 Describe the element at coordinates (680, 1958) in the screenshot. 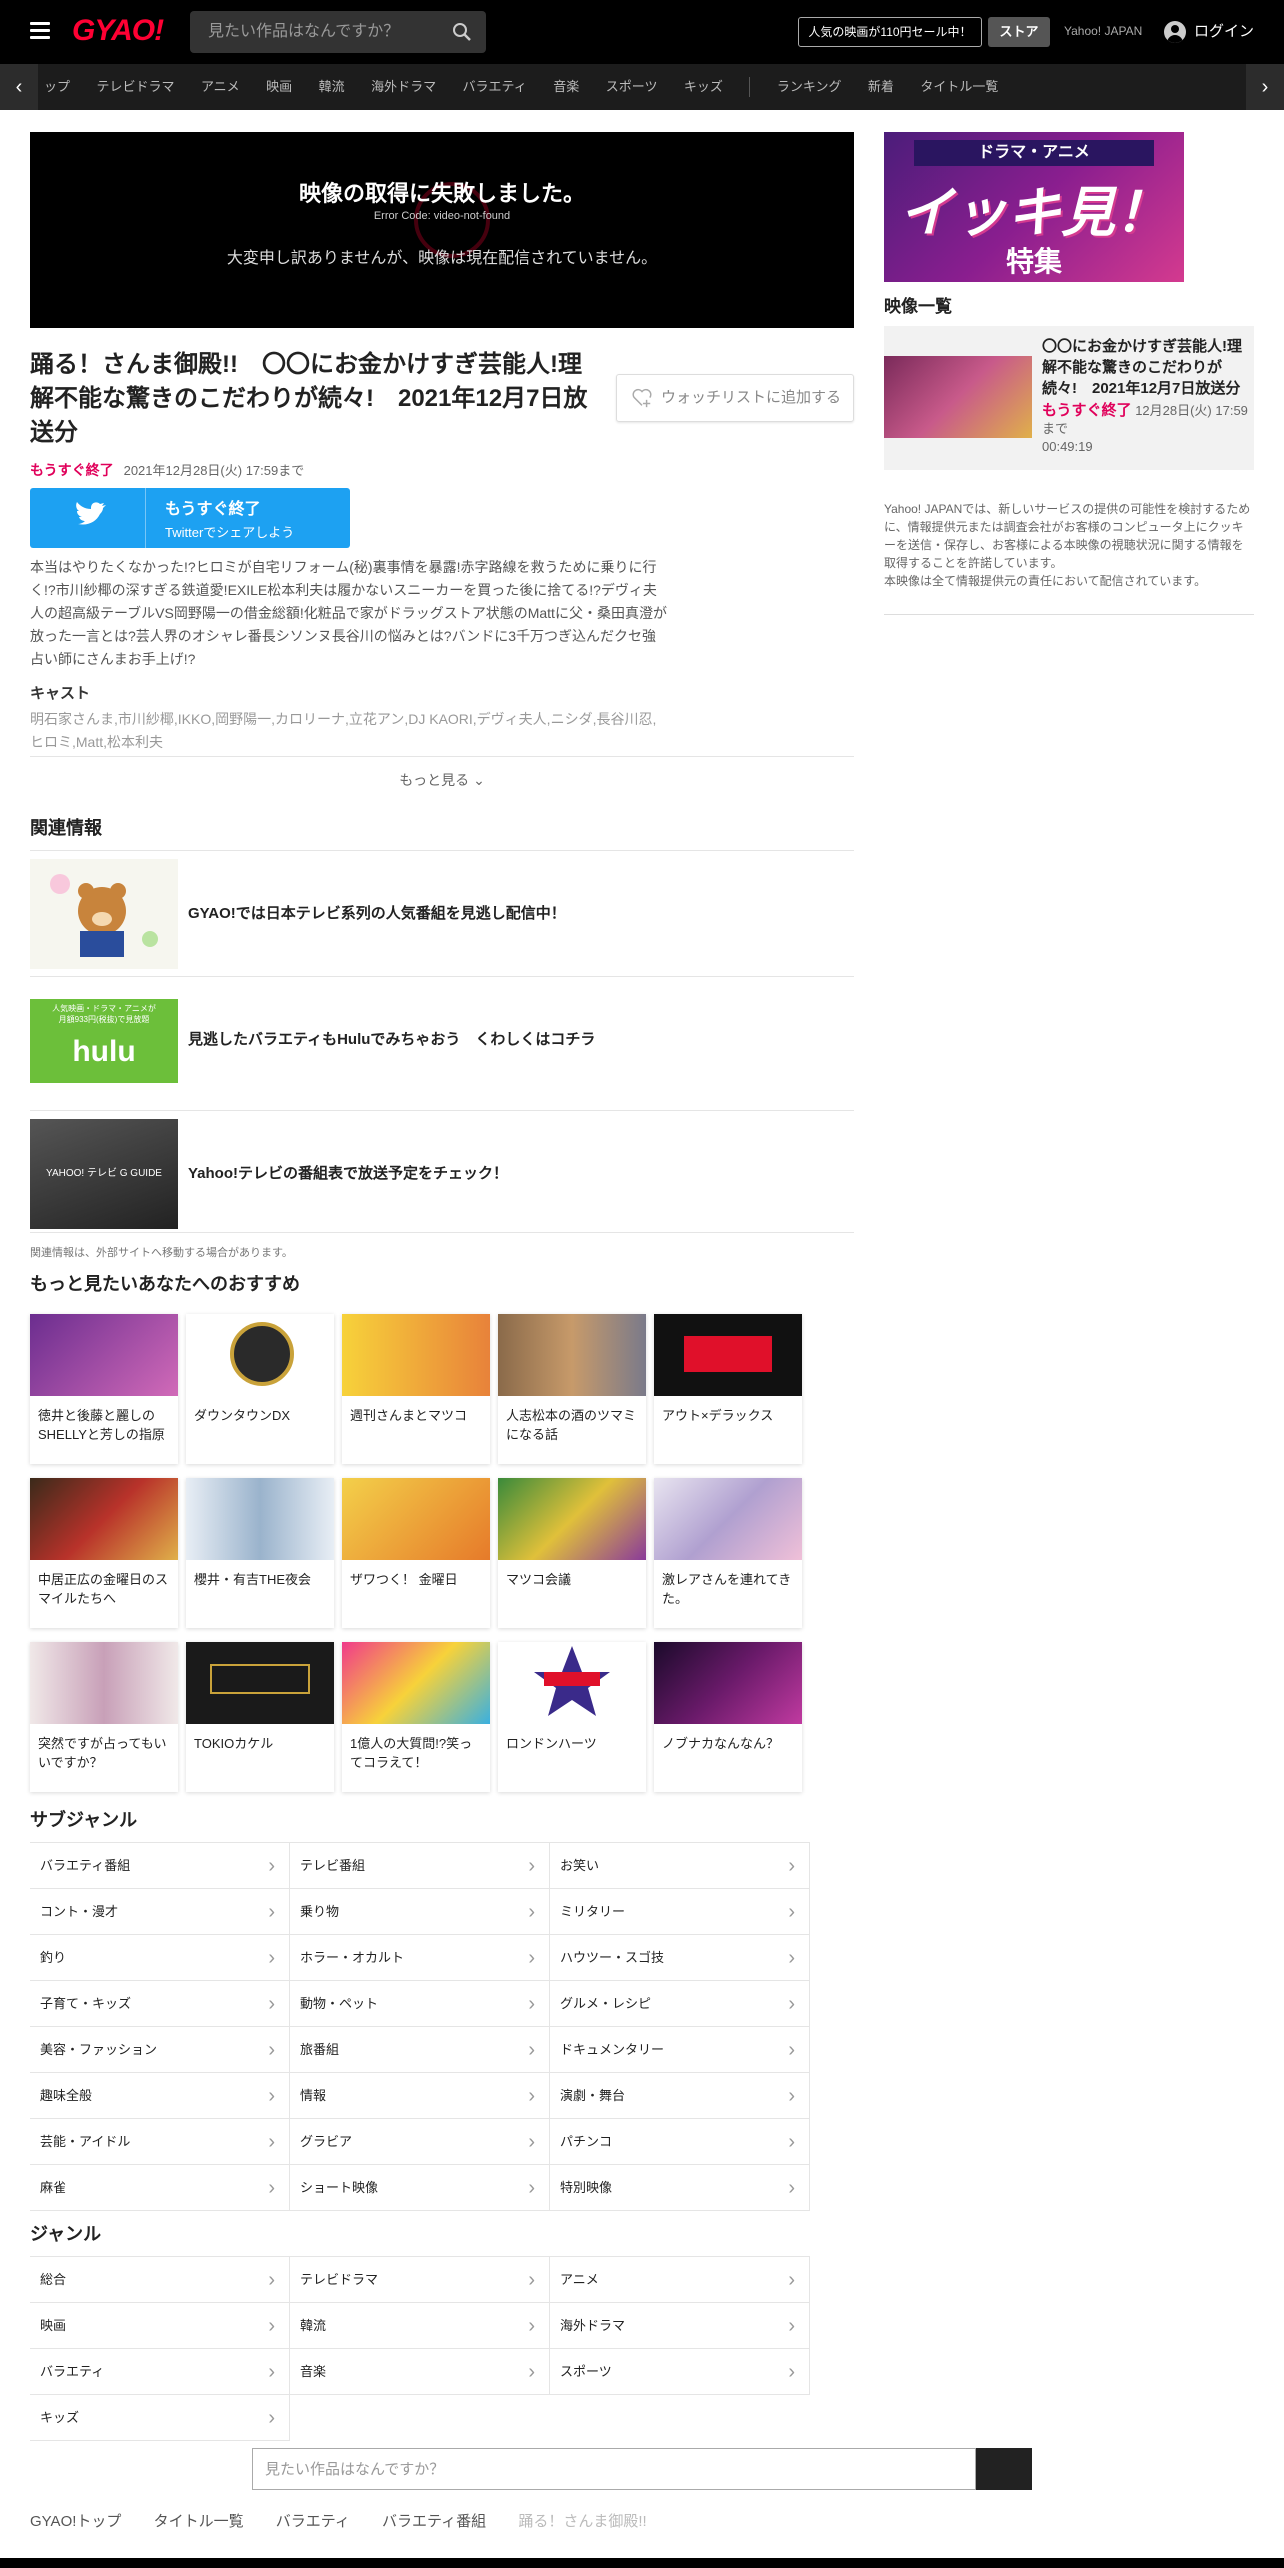

I see `subgenre-item: ハウツー・スゴ技` at that location.